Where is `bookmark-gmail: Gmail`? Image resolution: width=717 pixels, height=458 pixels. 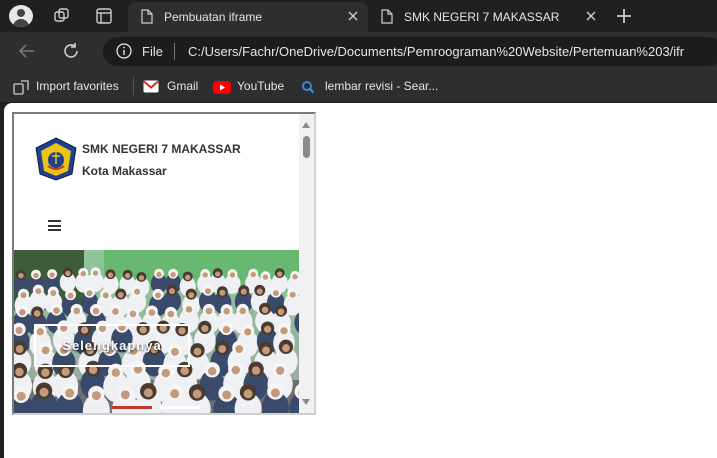
bookmark-gmail: Gmail is located at coordinates (173, 87).